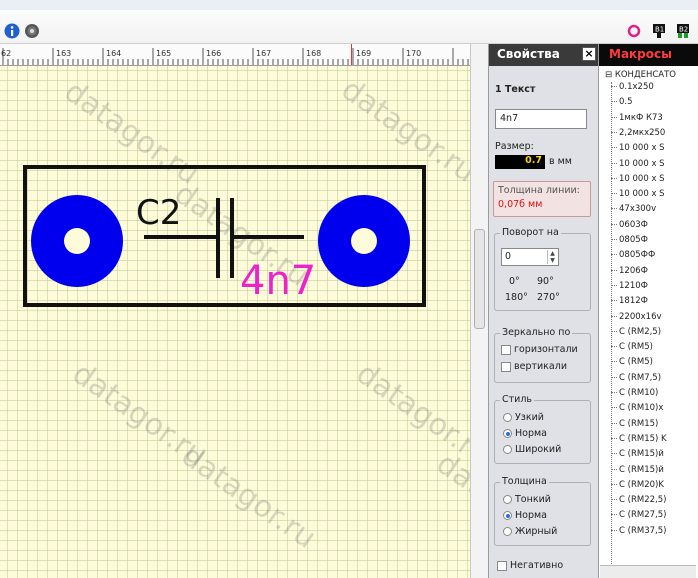 Image resolution: width=698 pixels, height=578 pixels. I want to click on layer-tool-2-icon: B2, so click(683, 31).